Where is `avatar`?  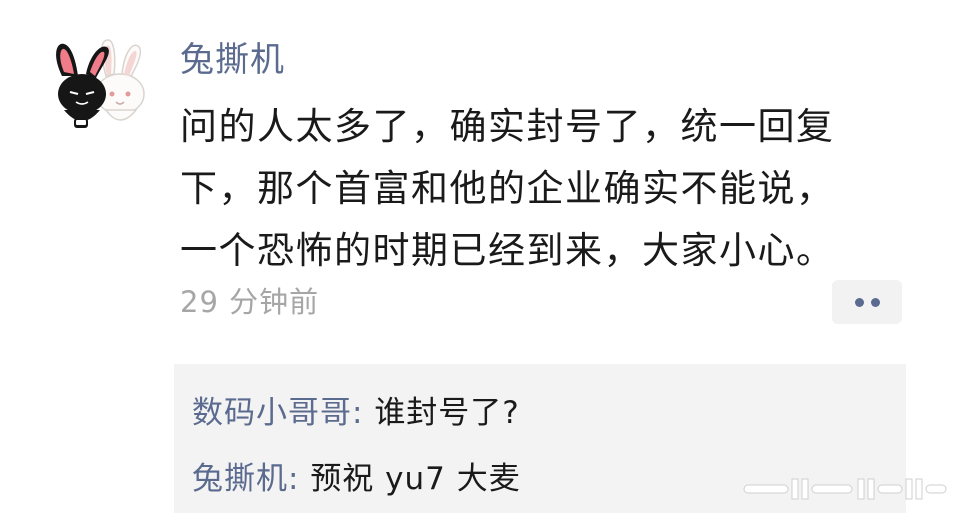
avatar is located at coordinates (102, 84).